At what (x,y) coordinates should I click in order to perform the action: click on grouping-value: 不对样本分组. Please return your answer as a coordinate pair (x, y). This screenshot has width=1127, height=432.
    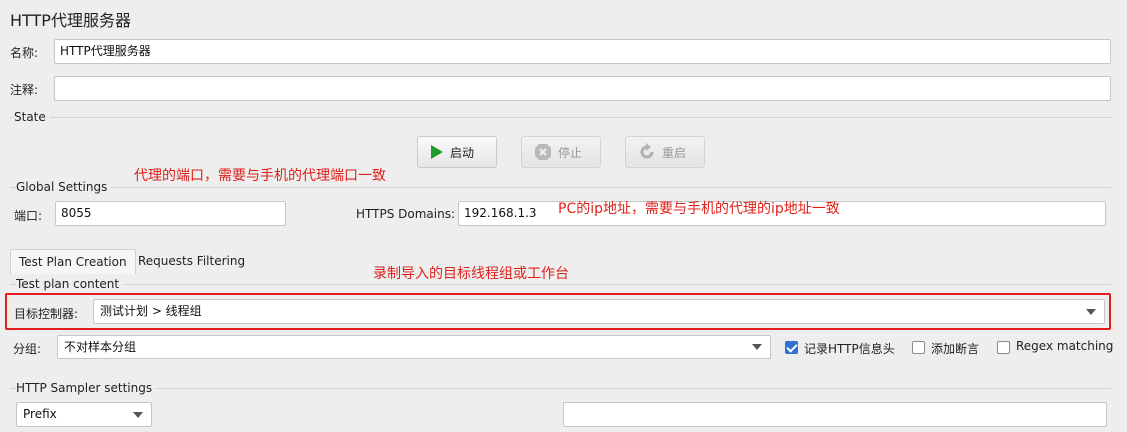
    Looking at the image, I should click on (100, 347).